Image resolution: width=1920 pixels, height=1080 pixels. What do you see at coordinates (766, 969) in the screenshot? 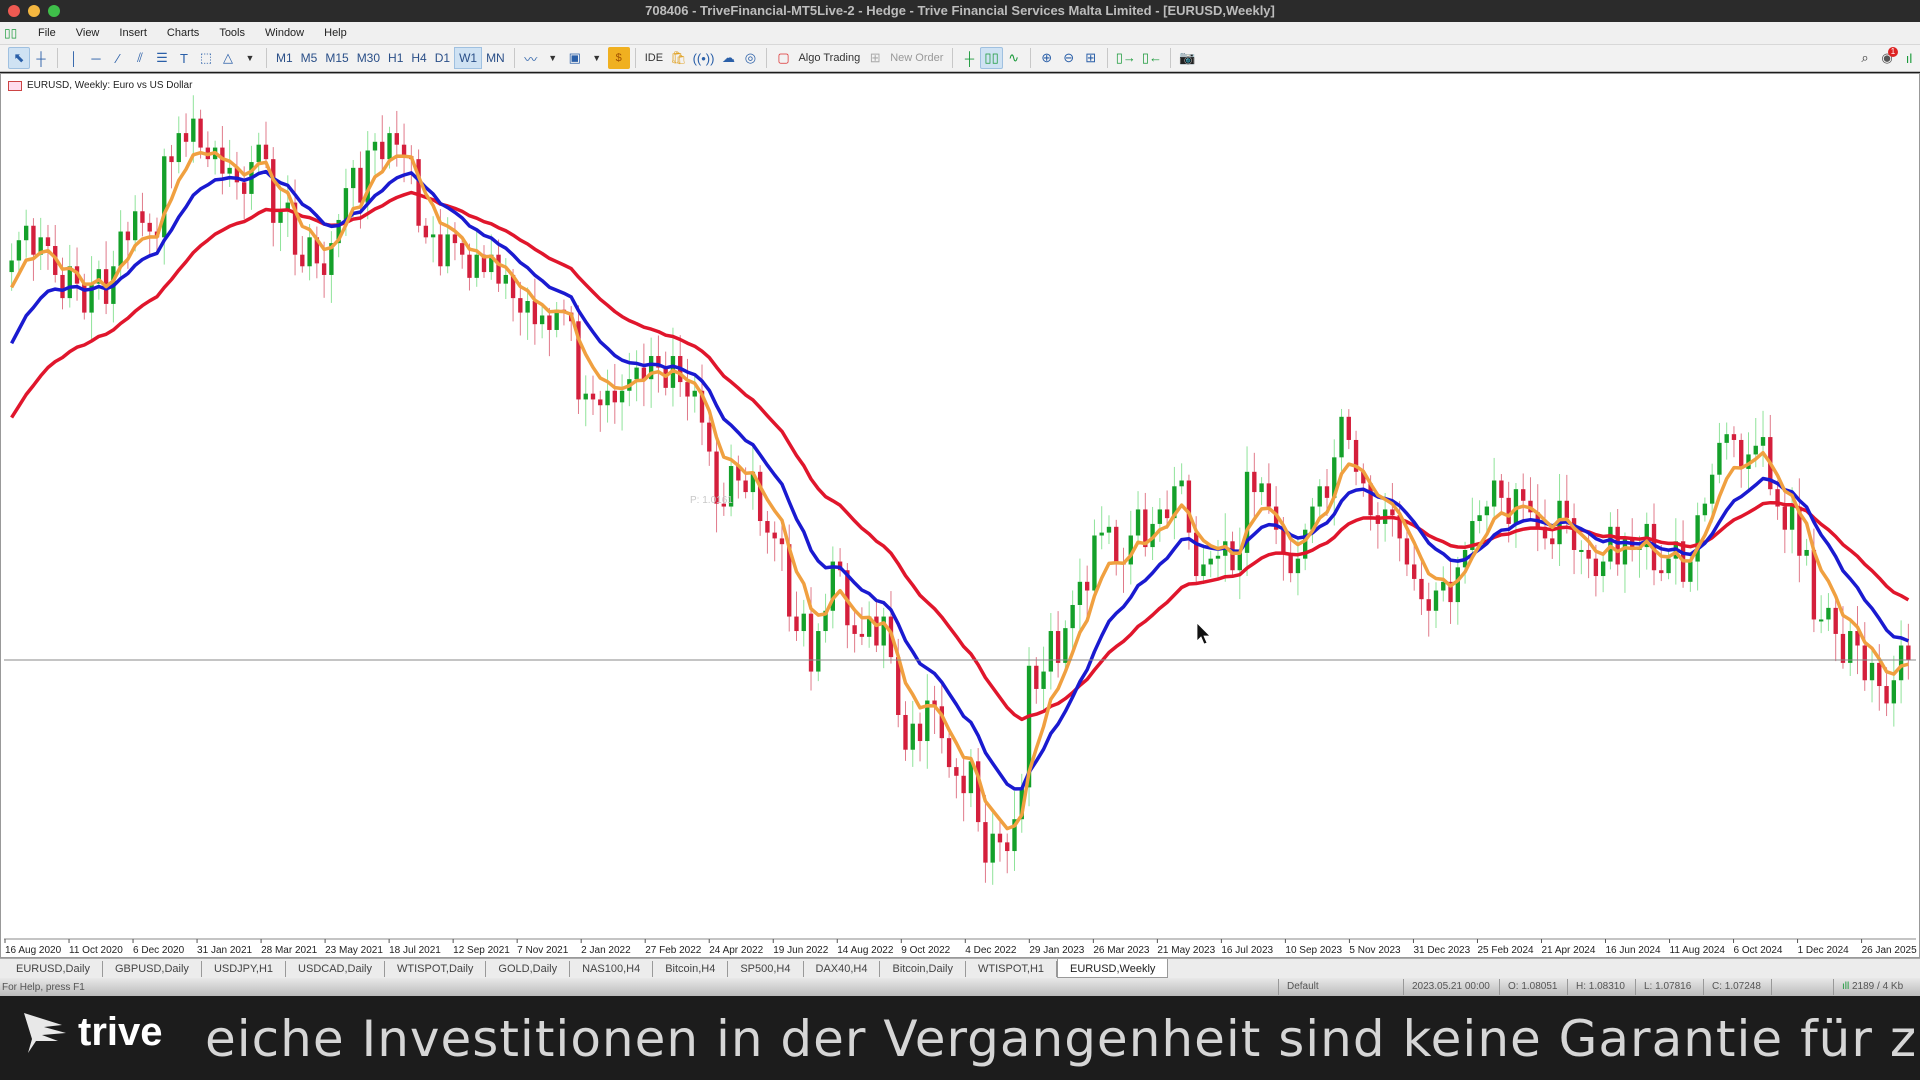
I see `tab-sp500-h4: SP500,H4` at bounding box center [766, 969].